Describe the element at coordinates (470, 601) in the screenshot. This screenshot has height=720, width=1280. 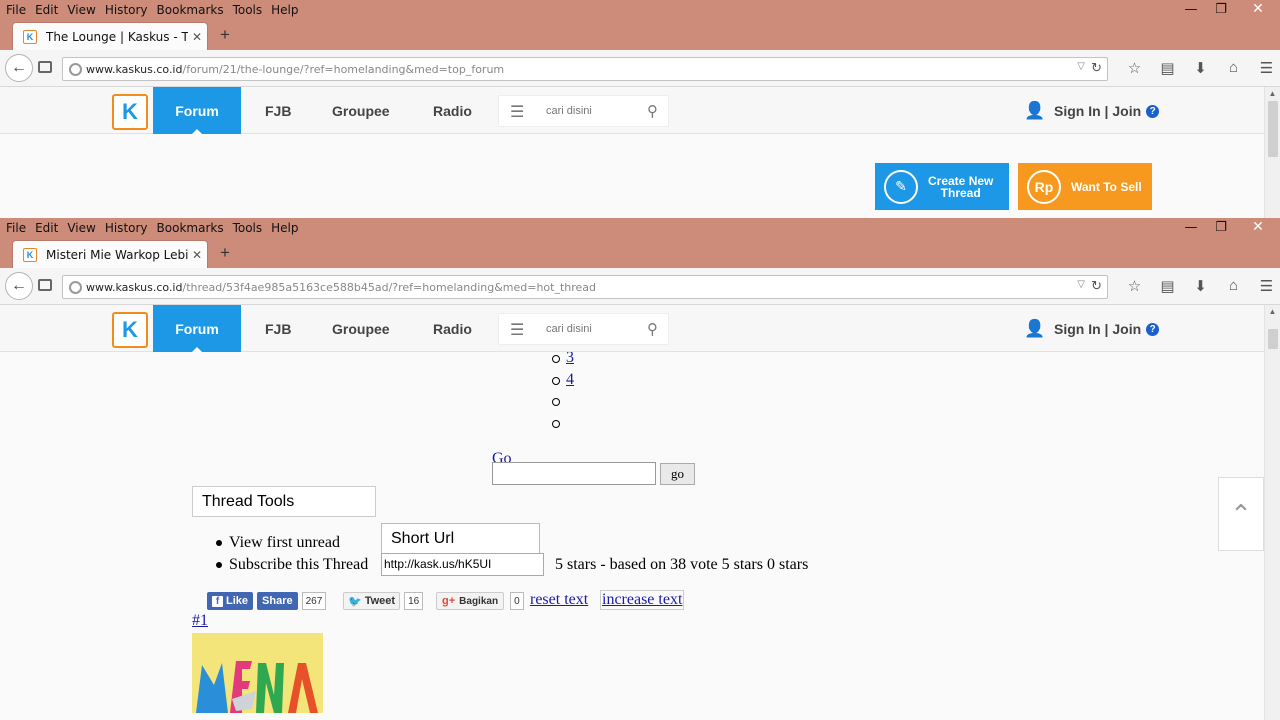
I see `bagikan-button: g+ Bagikan` at that location.